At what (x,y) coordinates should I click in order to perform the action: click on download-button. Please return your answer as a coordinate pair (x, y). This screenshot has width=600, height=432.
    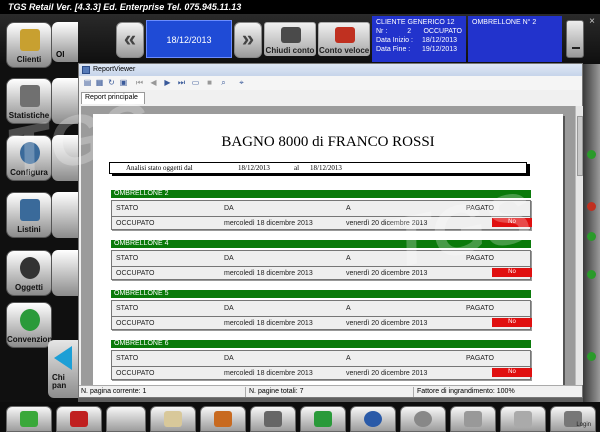
    Looking at the image, I should click on (323, 419).